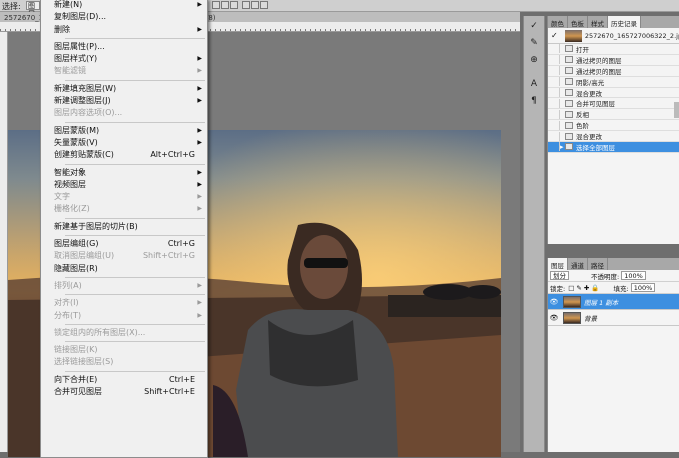  Describe the element at coordinates (124, 269) in the screenshot. I see `menu-item: 隐藏图层(R)` at that location.